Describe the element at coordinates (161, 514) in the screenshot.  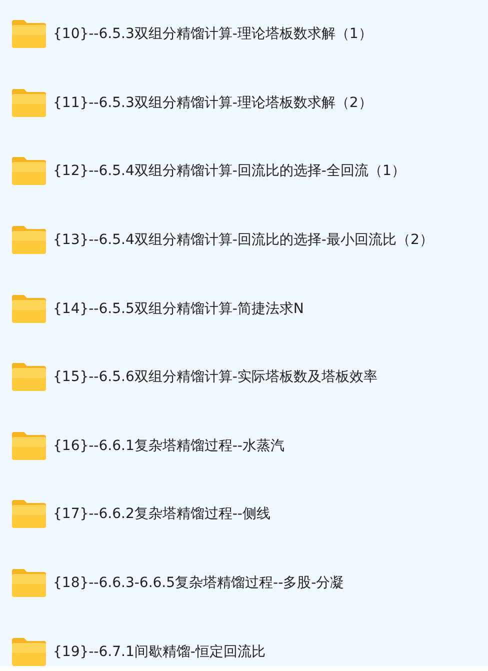
I see `folder-name: {17}--6.6.2复杂塔精馏过程--侧线` at that location.